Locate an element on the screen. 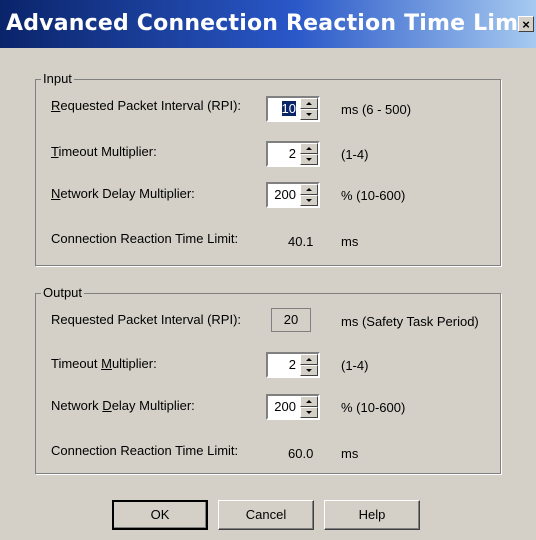 This screenshot has height=540, width=536. input-rpi-up-arrow-icon is located at coordinates (309, 103).